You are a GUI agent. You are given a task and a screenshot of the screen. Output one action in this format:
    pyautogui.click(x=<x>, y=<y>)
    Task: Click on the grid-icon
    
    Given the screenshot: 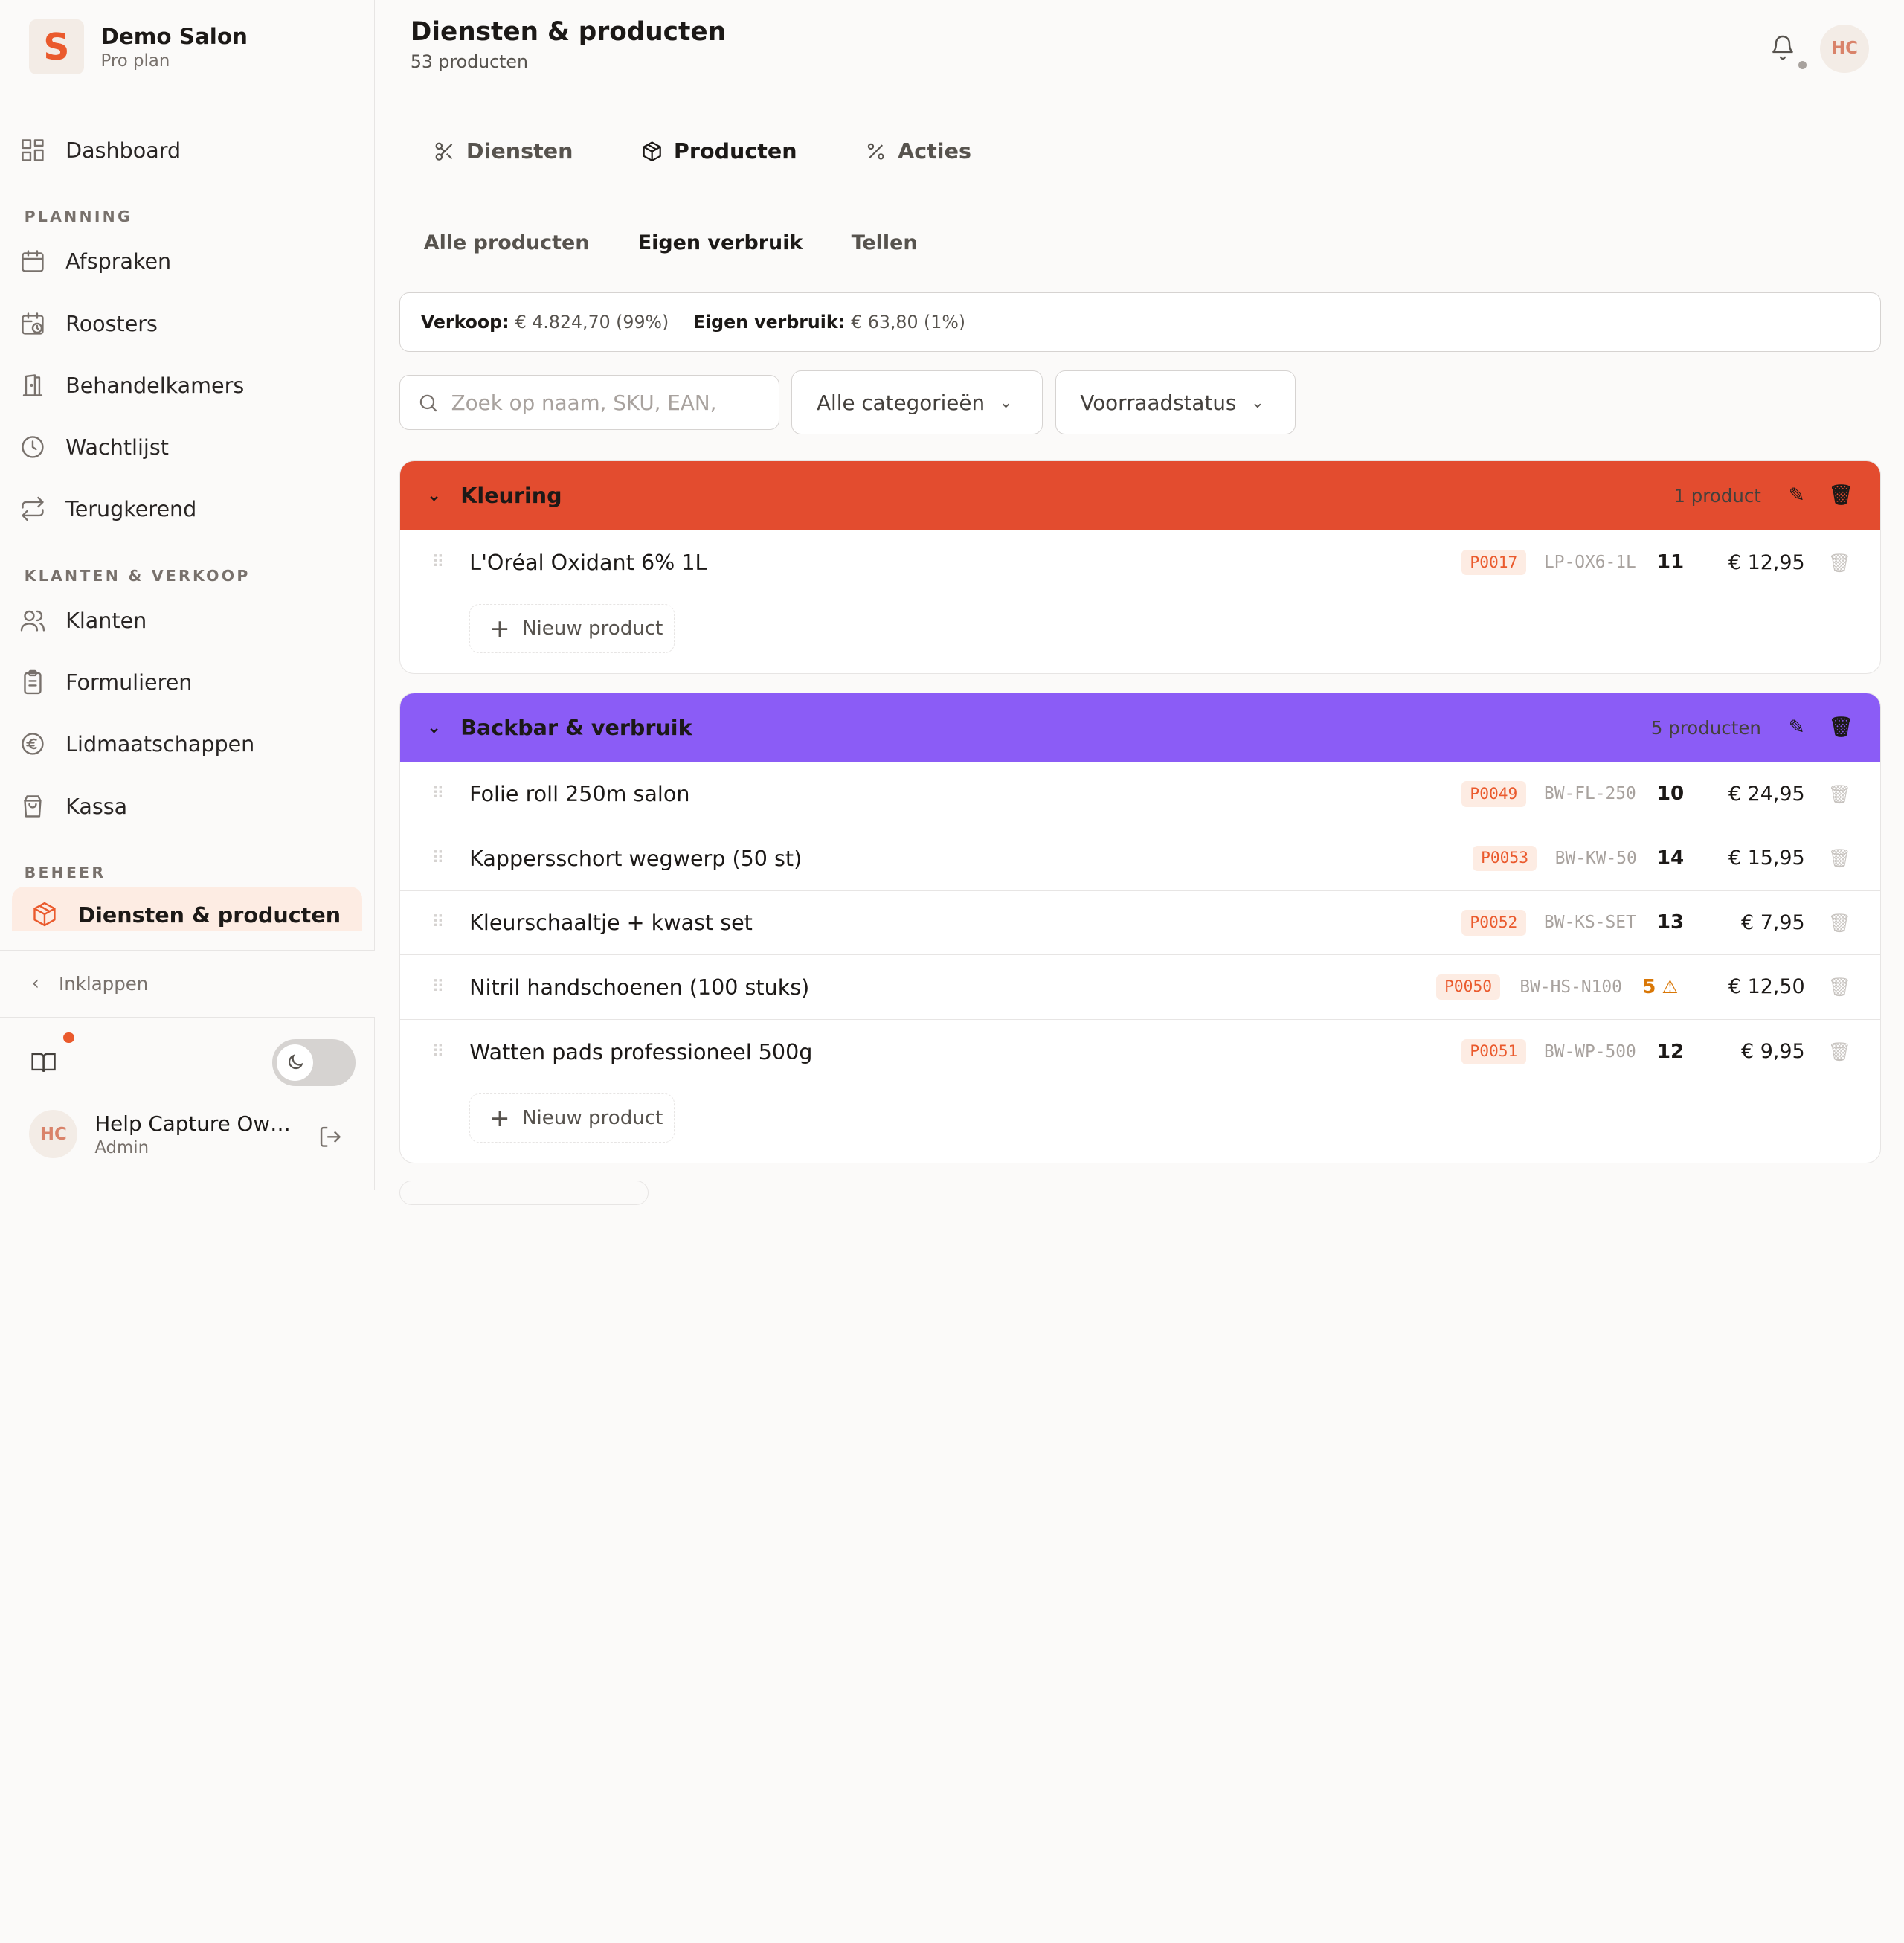 What is the action you would take?
    pyautogui.click(x=33, y=149)
    